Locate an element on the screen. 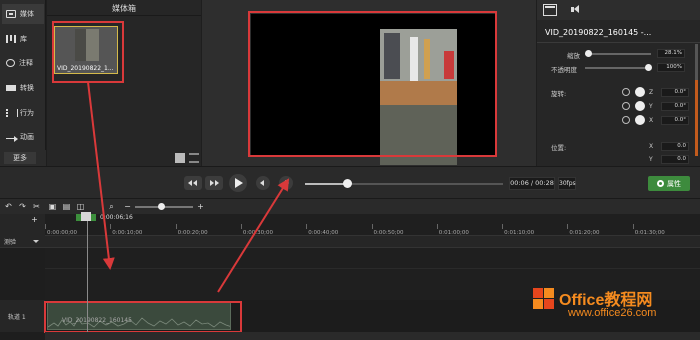  step-forward-button is located at coordinates (214, 183).